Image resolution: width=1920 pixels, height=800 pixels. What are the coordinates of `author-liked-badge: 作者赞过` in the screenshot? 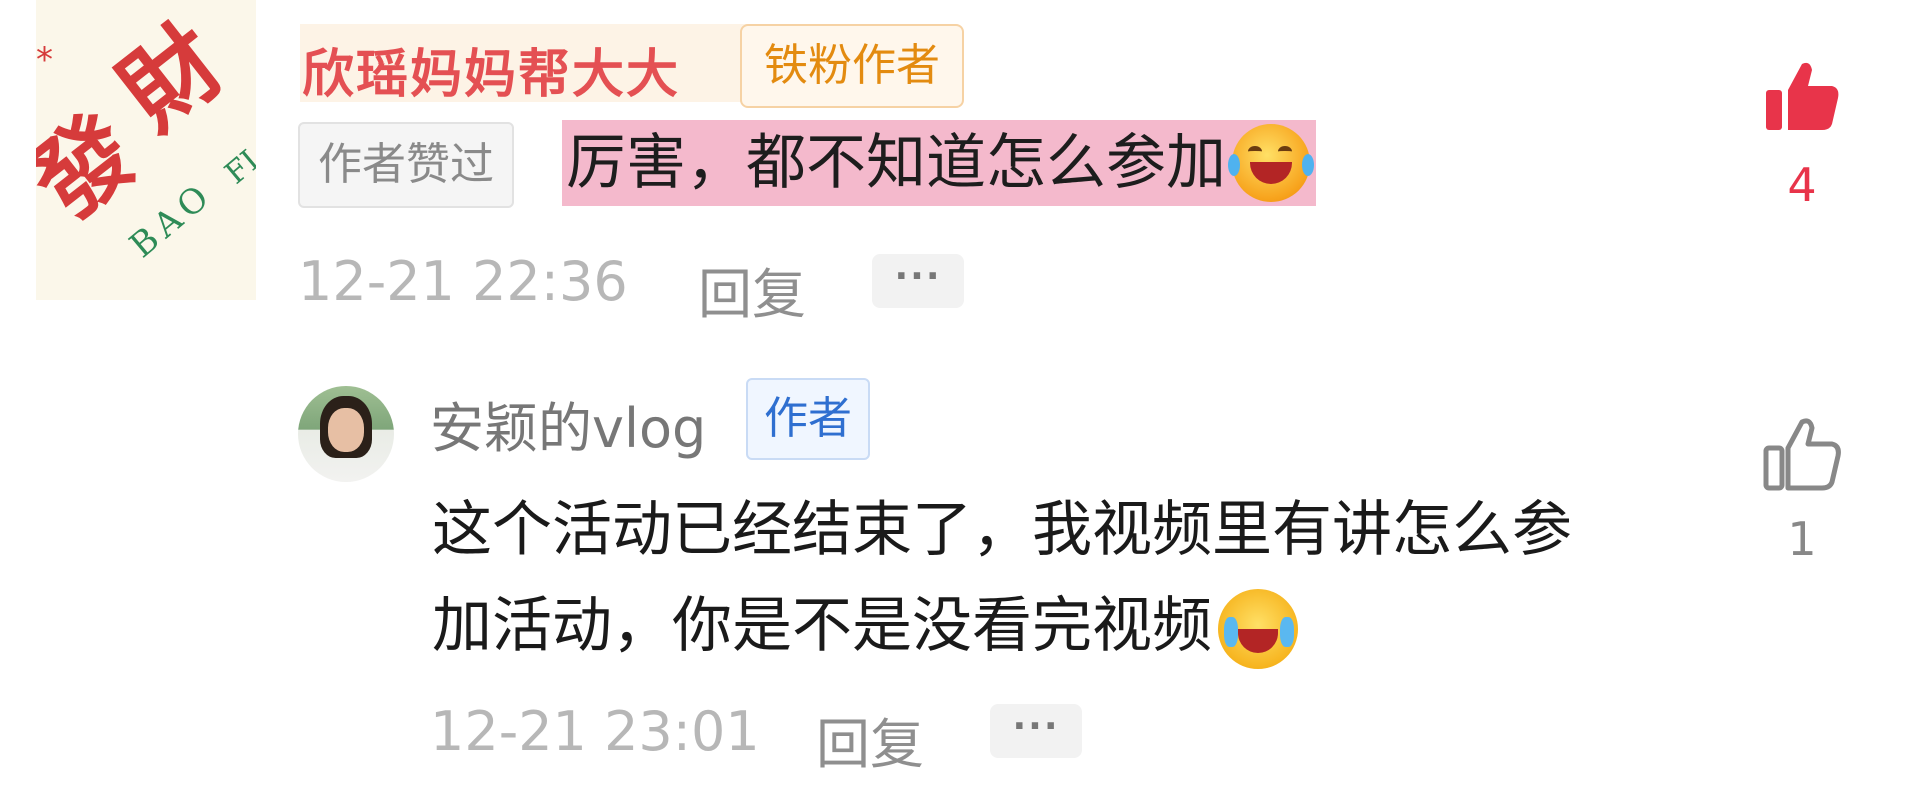 It's located at (406, 165).